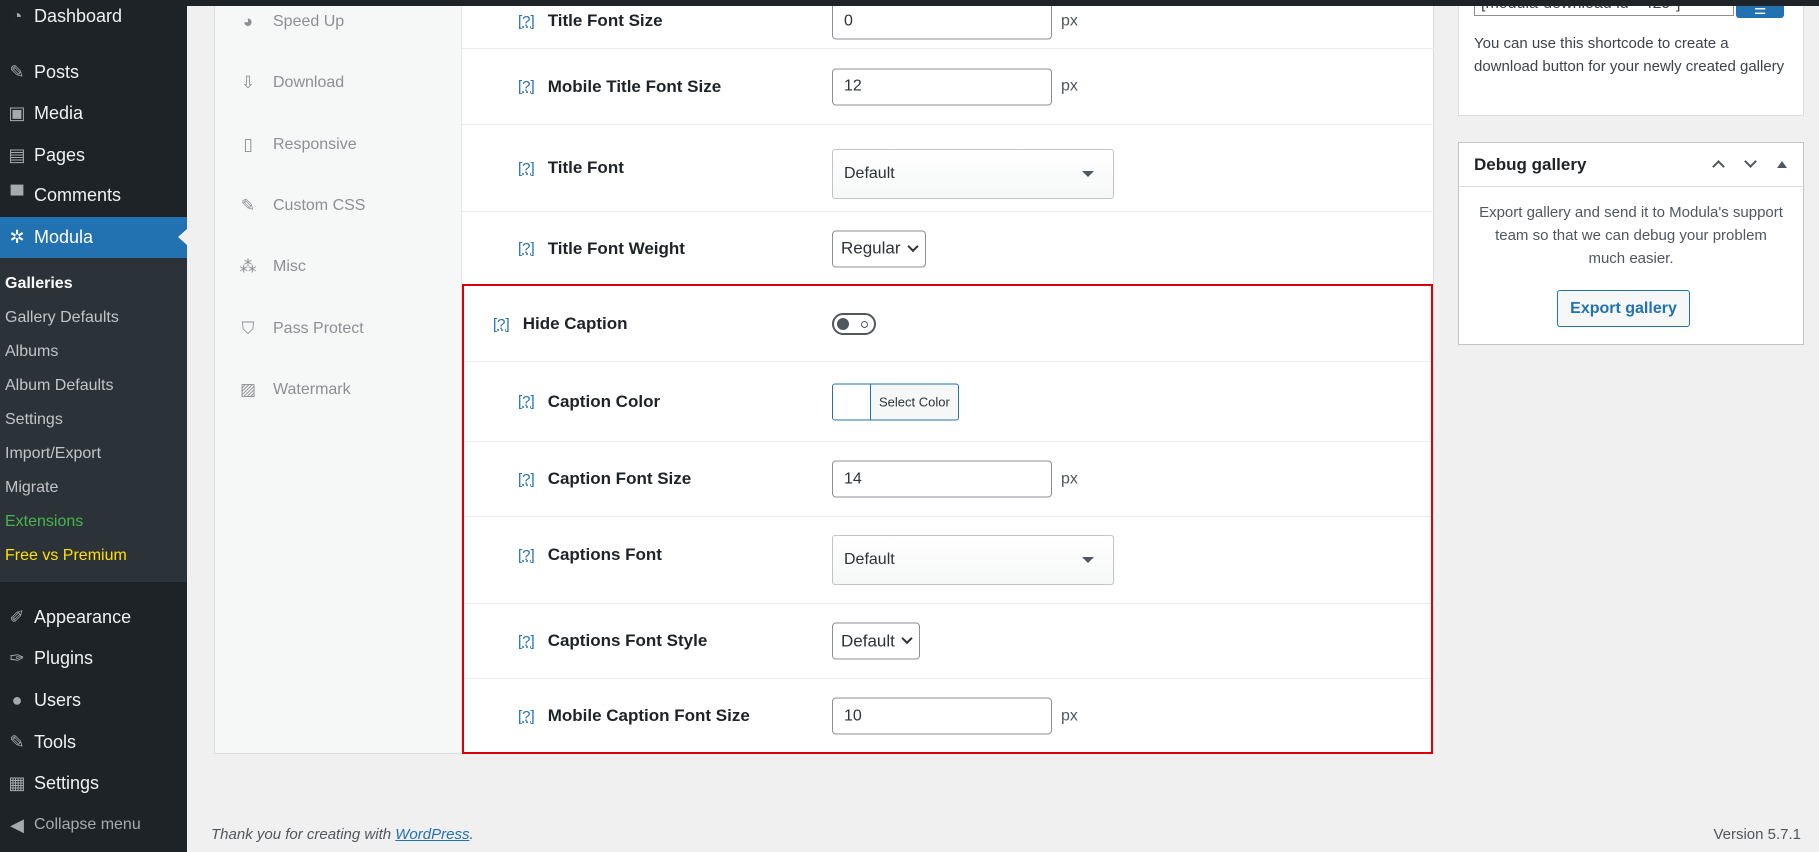 The height and width of the screenshot is (852, 1819). What do you see at coordinates (601, 248) in the screenshot?
I see `title-font-weight-label: [?] Title Font Weight` at bounding box center [601, 248].